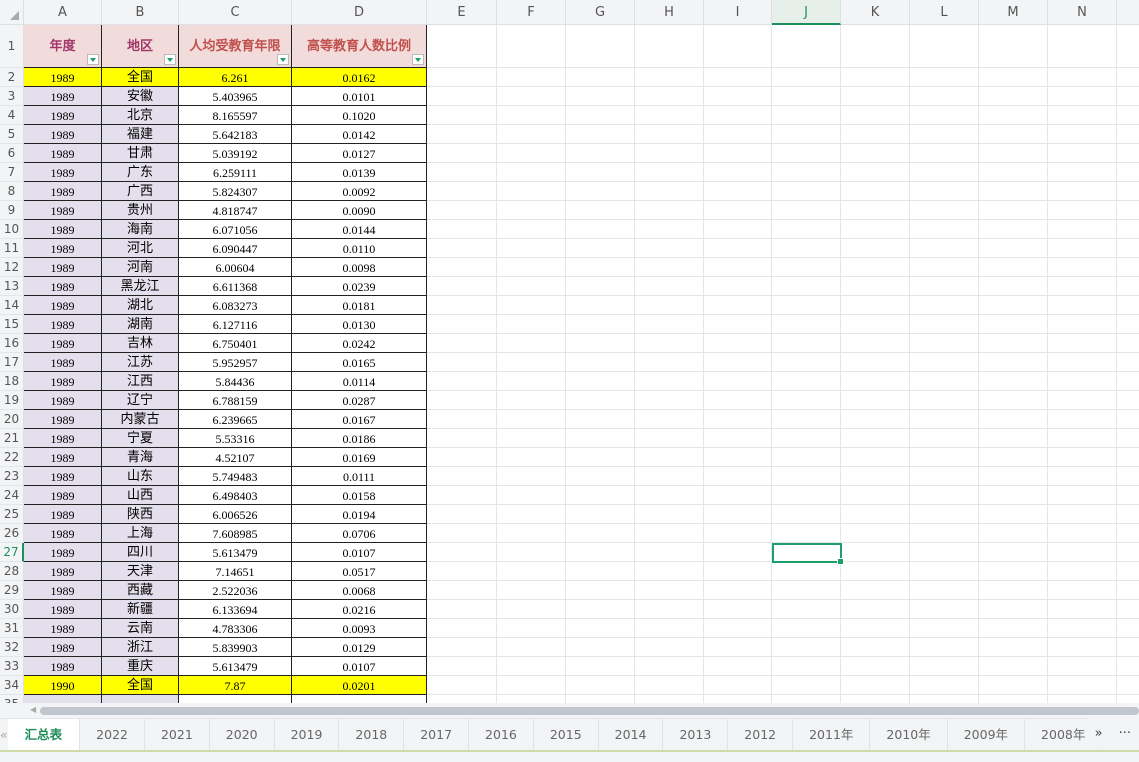  What do you see at coordinates (359, 590) in the screenshot?
I see `table-cell: 0.0068` at bounding box center [359, 590].